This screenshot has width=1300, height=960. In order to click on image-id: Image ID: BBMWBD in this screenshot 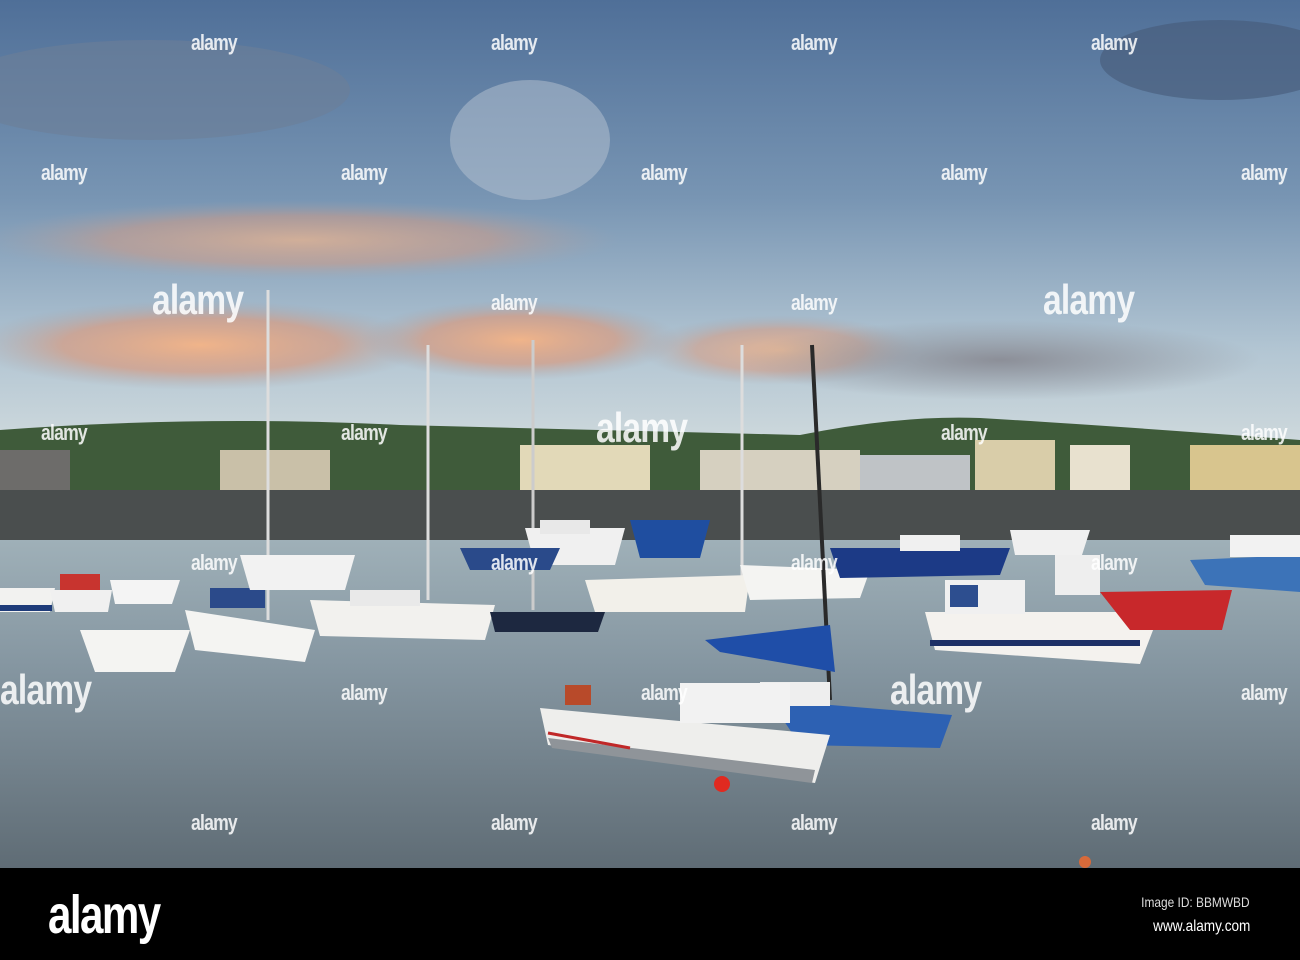, I will do `click(1195, 902)`.